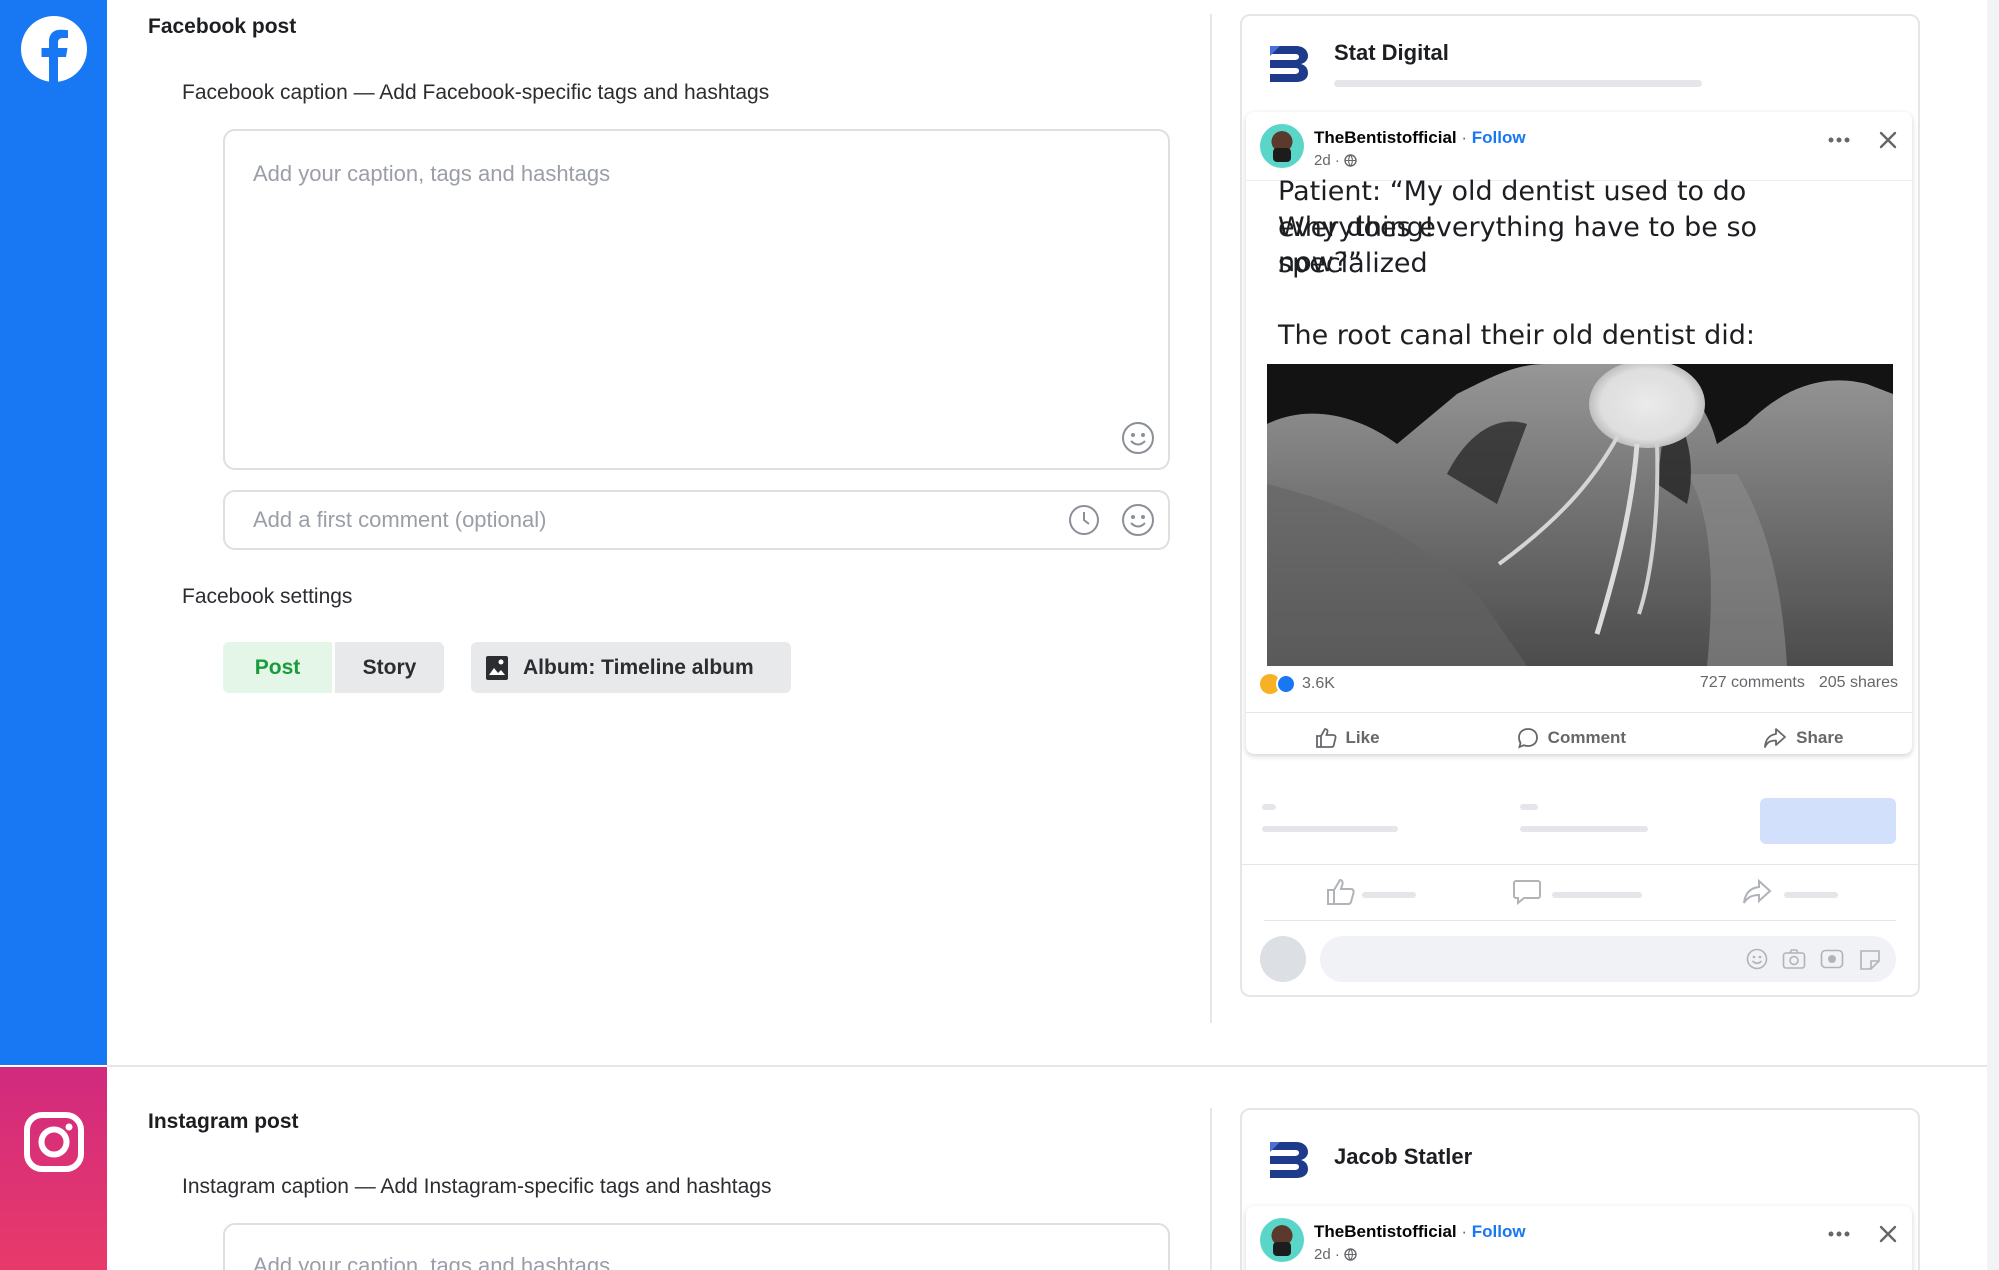 The image size is (1999, 1270). Describe the element at coordinates (497, 667) in the screenshot. I see `album-icon` at that location.